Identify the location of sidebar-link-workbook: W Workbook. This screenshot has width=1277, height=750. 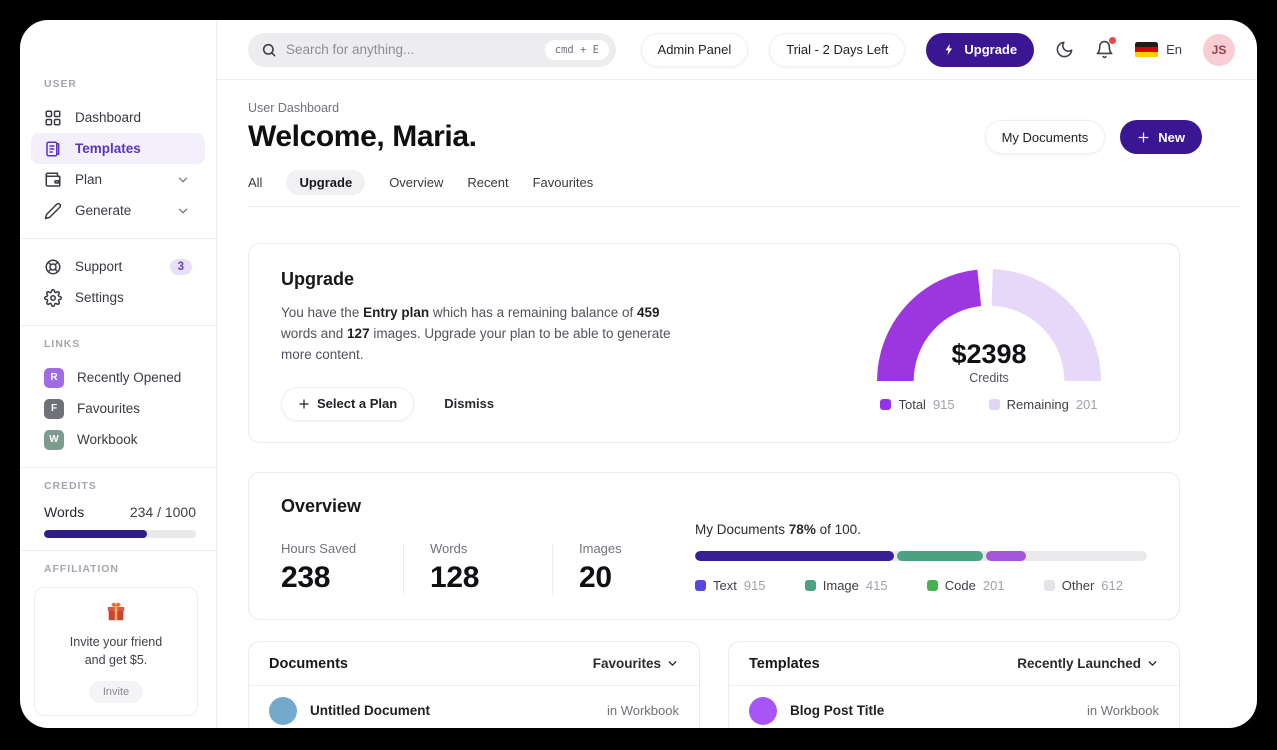
(118, 439).